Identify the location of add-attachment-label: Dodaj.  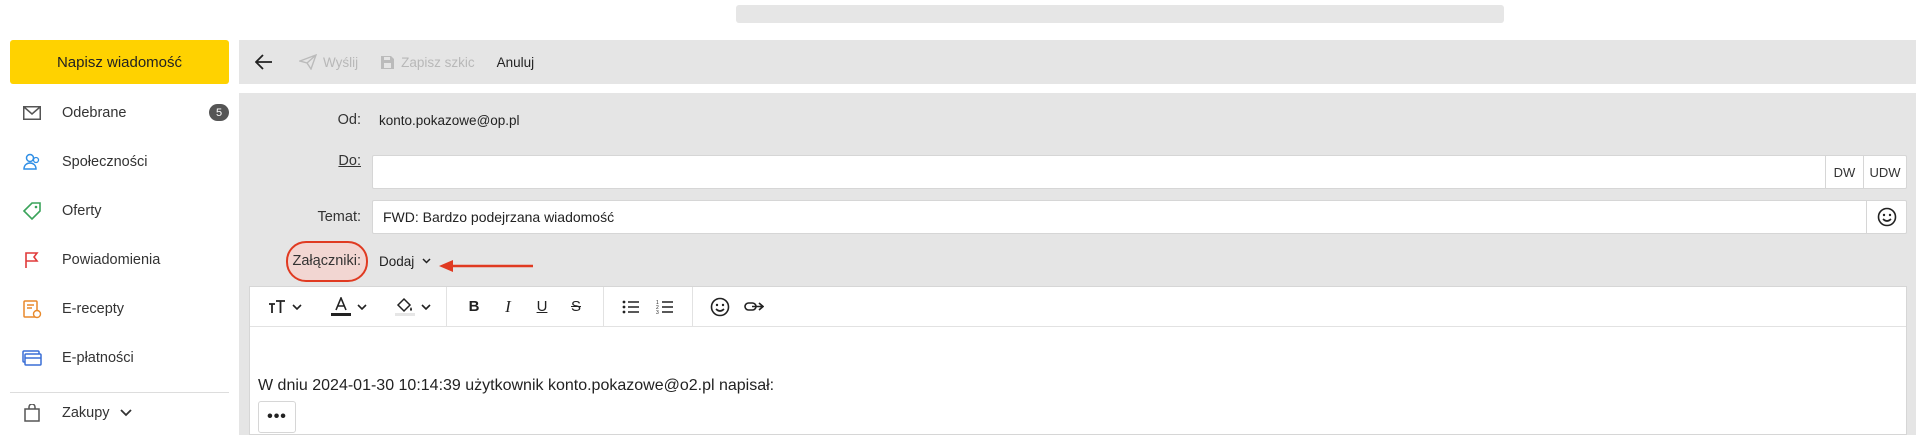
(397, 261).